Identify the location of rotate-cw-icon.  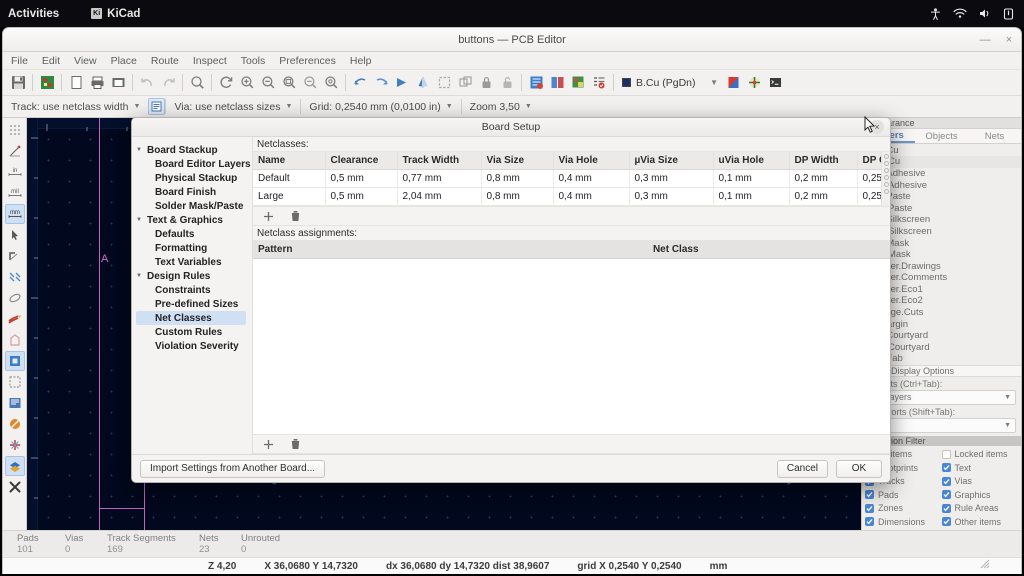
(381, 83).